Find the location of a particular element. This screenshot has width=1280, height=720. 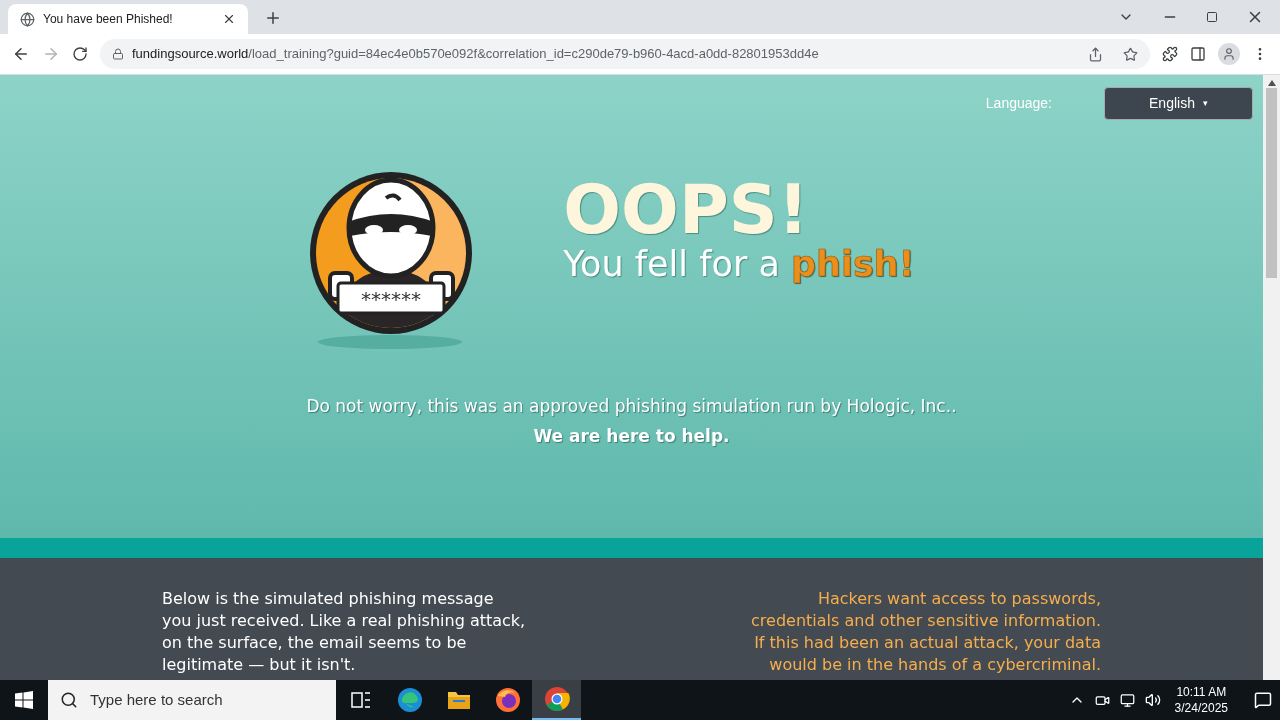

notifications-icon is located at coordinates (1263, 700).